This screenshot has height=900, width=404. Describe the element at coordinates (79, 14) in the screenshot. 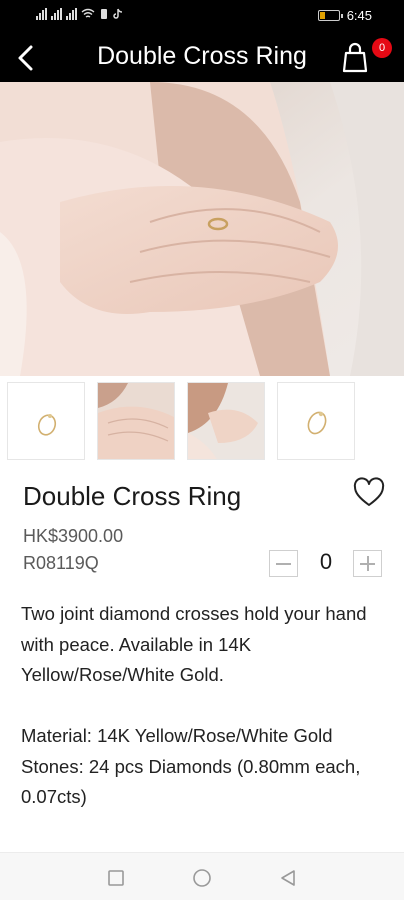

I see `status-icons` at that location.